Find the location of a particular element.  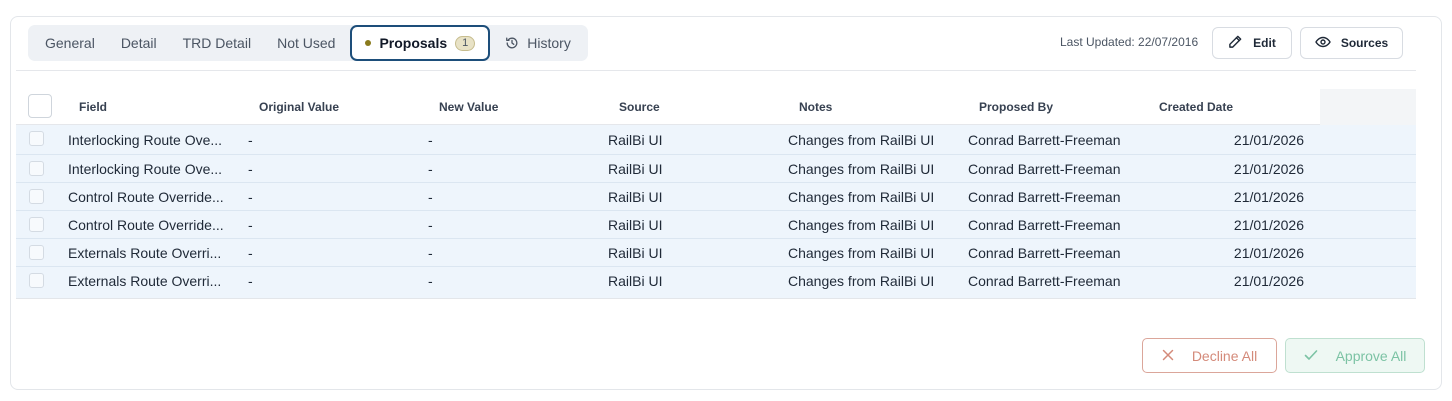

tab-label: Not Used is located at coordinates (306, 43).